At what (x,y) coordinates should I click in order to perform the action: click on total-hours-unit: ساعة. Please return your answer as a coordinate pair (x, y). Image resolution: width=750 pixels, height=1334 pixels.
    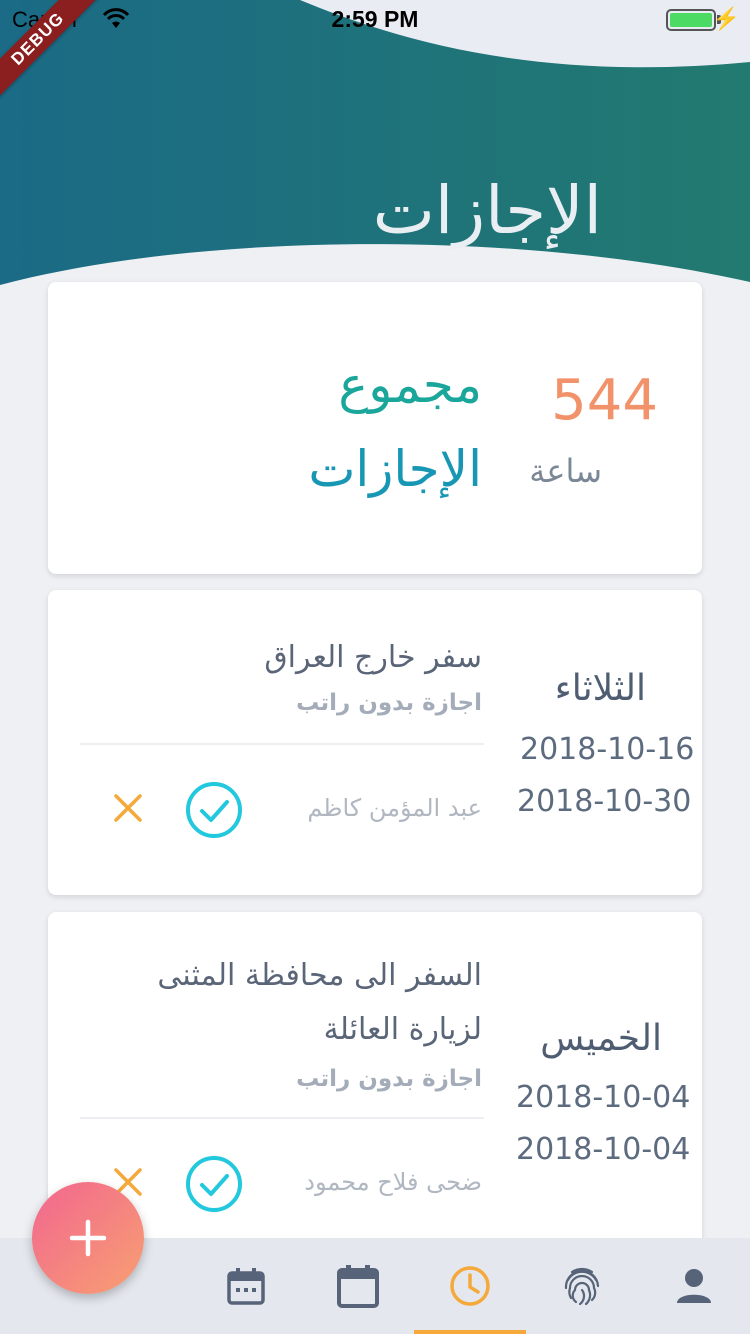
    Looking at the image, I should click on (565, 471).